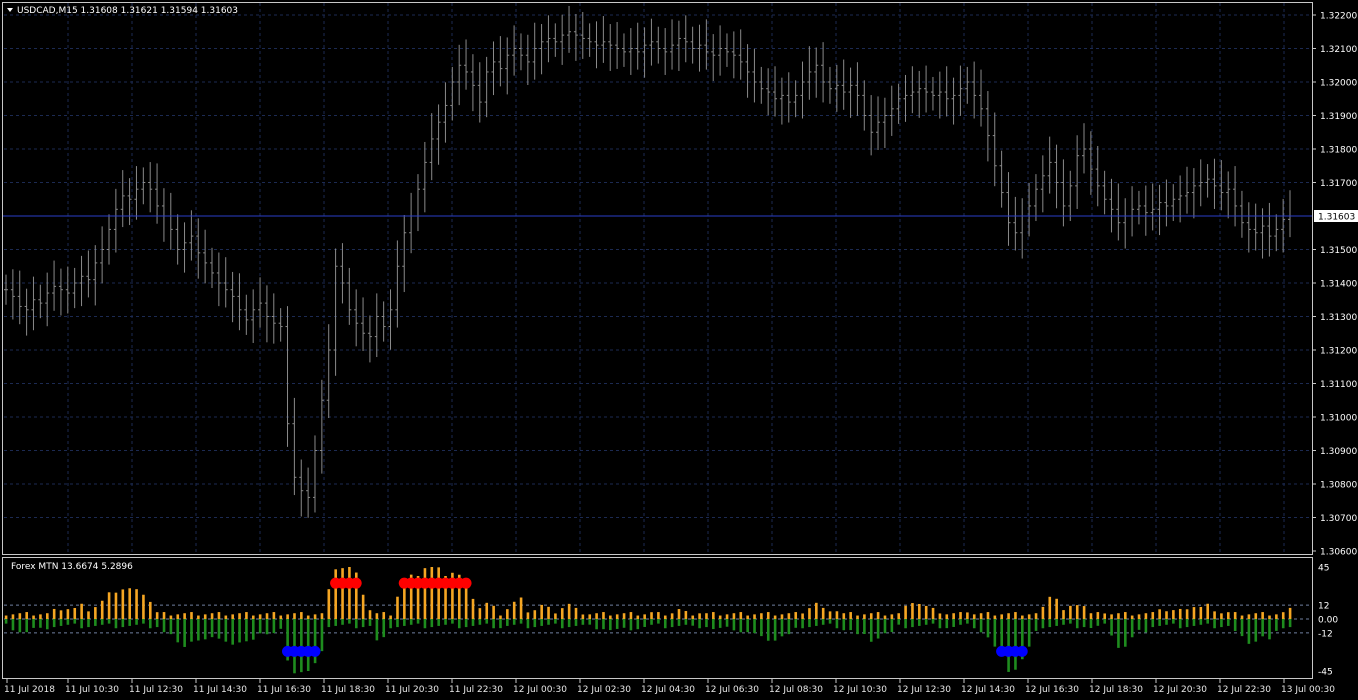 This screenshot has height=700, width=1358. I want to click on time-tick-label: 12 Jul 10:30, so click(860, 690).